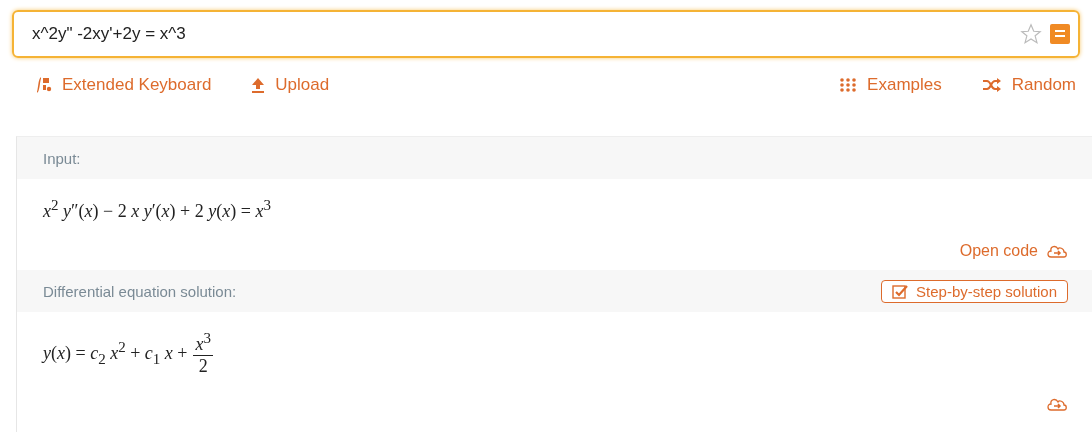 Image resolution: width=1092 pixels, height=446 pixels. Describe the element at coordinates (62, 158) in the screenshot. I see `pod-title: Input:` at that location.